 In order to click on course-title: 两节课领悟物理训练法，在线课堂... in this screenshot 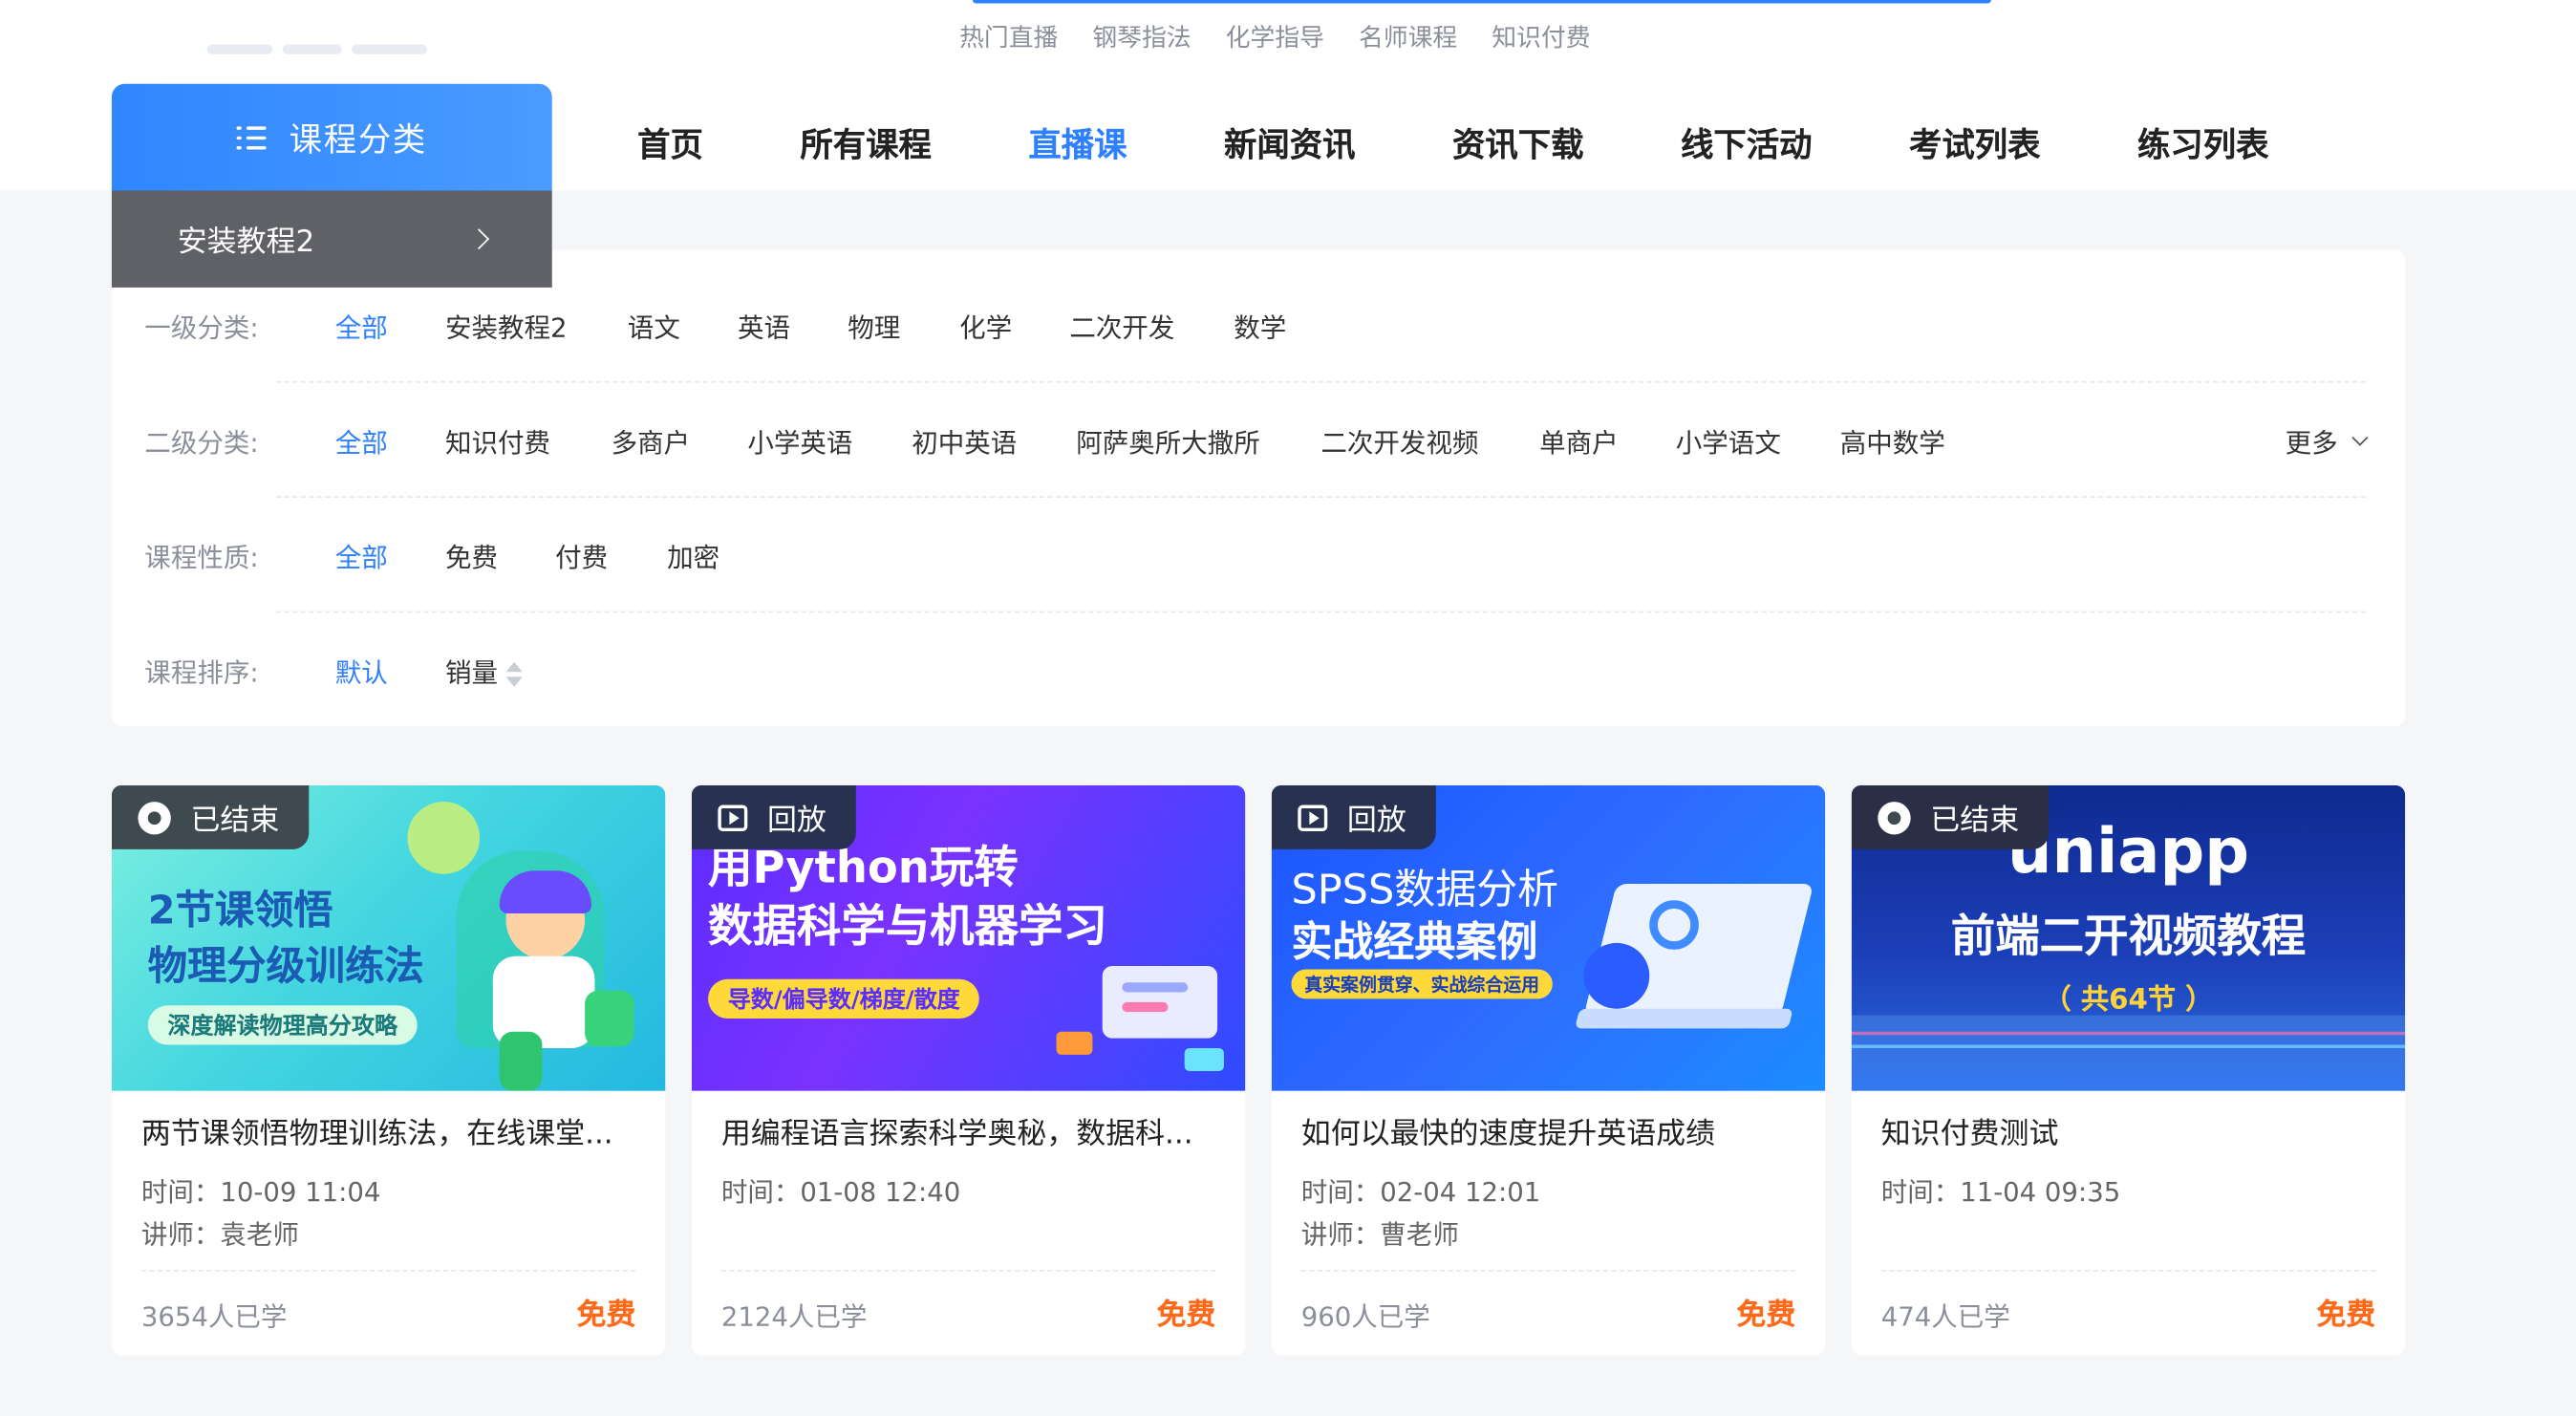, I will do `click(390, 1131)`.